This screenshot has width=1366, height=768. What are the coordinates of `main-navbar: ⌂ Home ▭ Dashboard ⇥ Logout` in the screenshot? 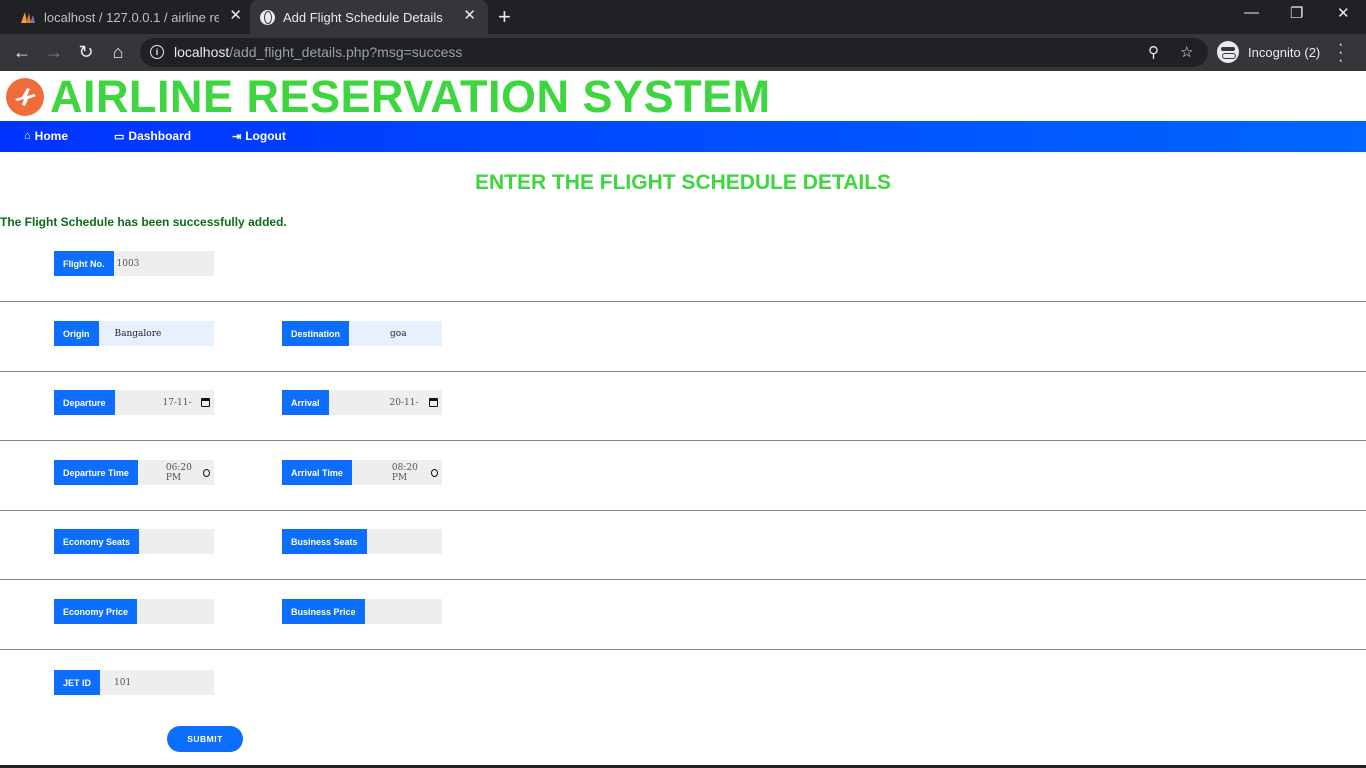 It's located at (683, 136).